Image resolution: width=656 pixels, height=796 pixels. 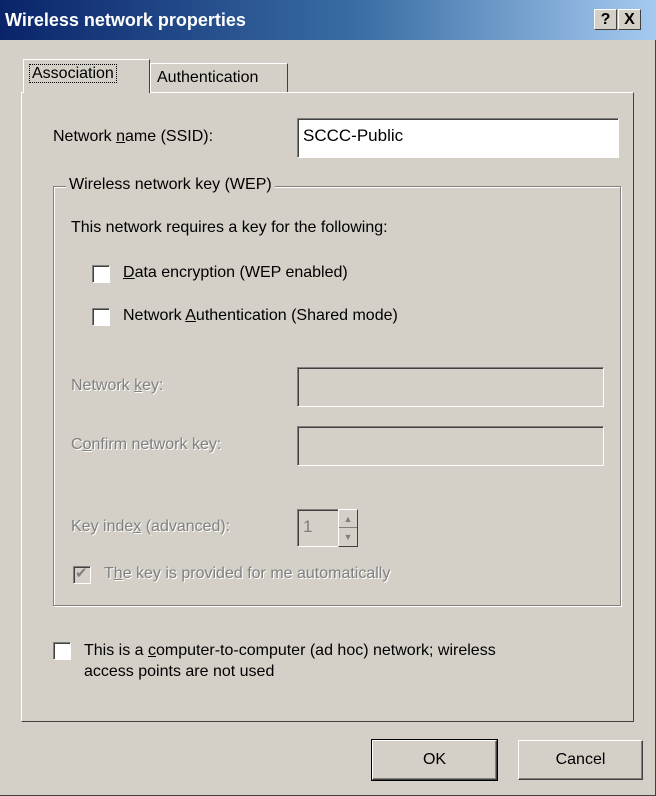 What do you see at coordinates (151, 526) in the screenshot?
I see `key-index-label: Key index (advanced):` at bounding box center [151, 526].